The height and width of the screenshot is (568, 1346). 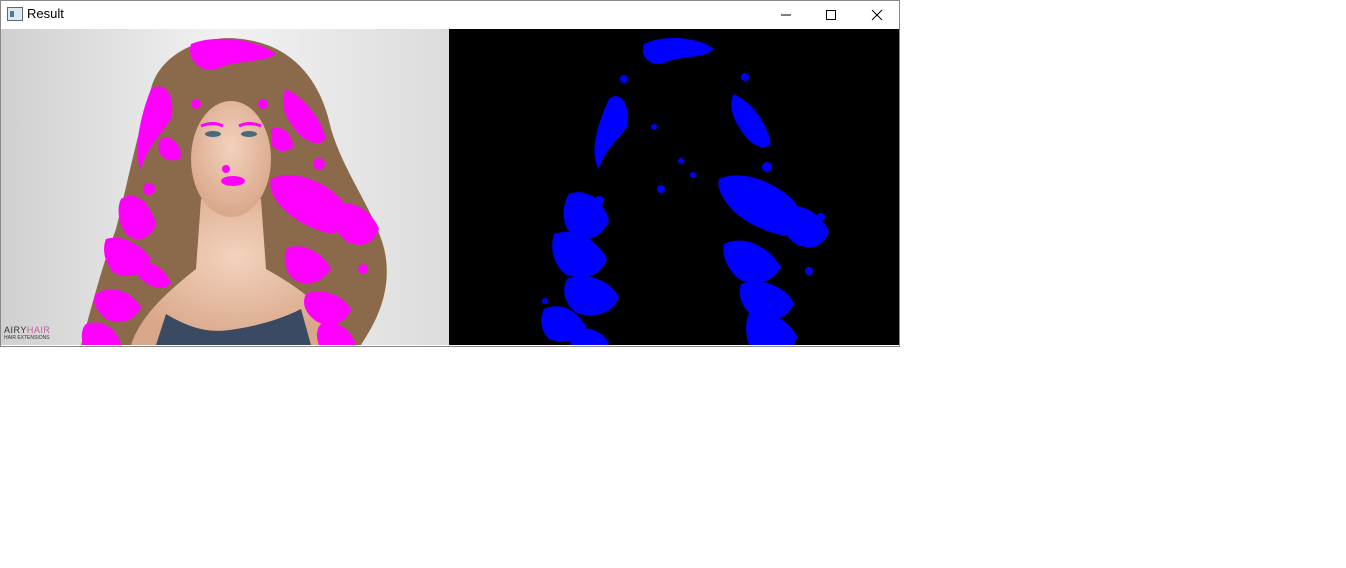 I want to click on maximize-button, so click(x=831, y=15).